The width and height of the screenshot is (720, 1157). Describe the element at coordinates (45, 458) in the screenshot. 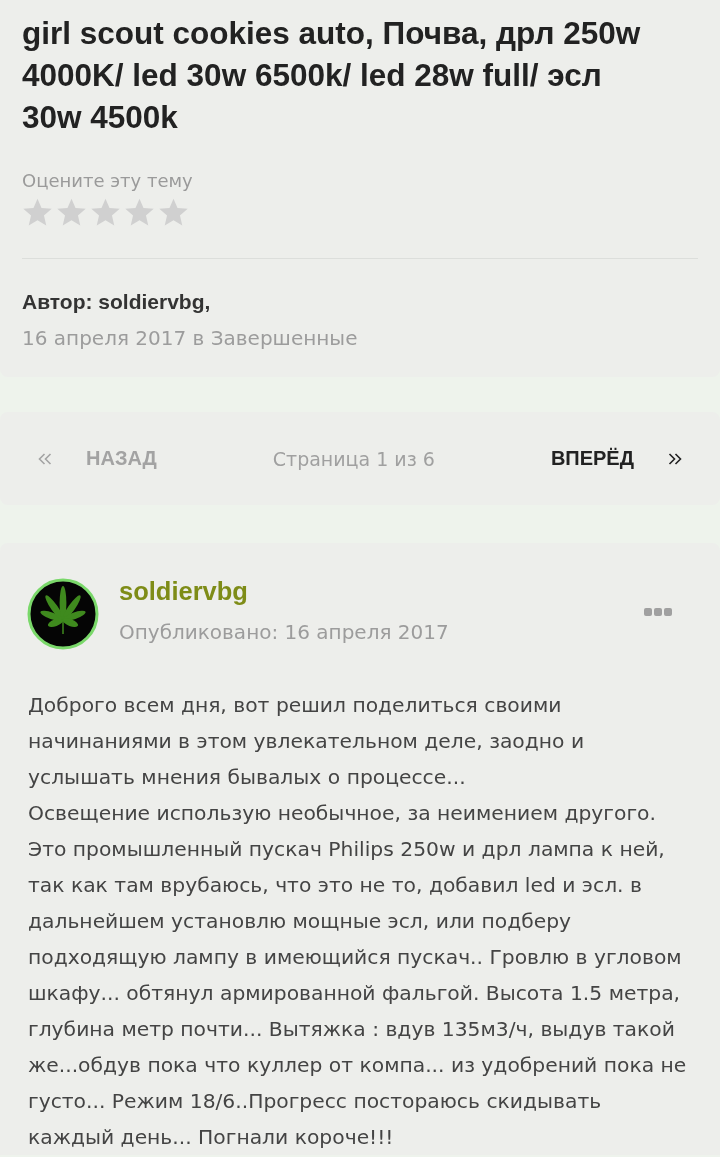

I see `double-chevron-left-icon` at that location.